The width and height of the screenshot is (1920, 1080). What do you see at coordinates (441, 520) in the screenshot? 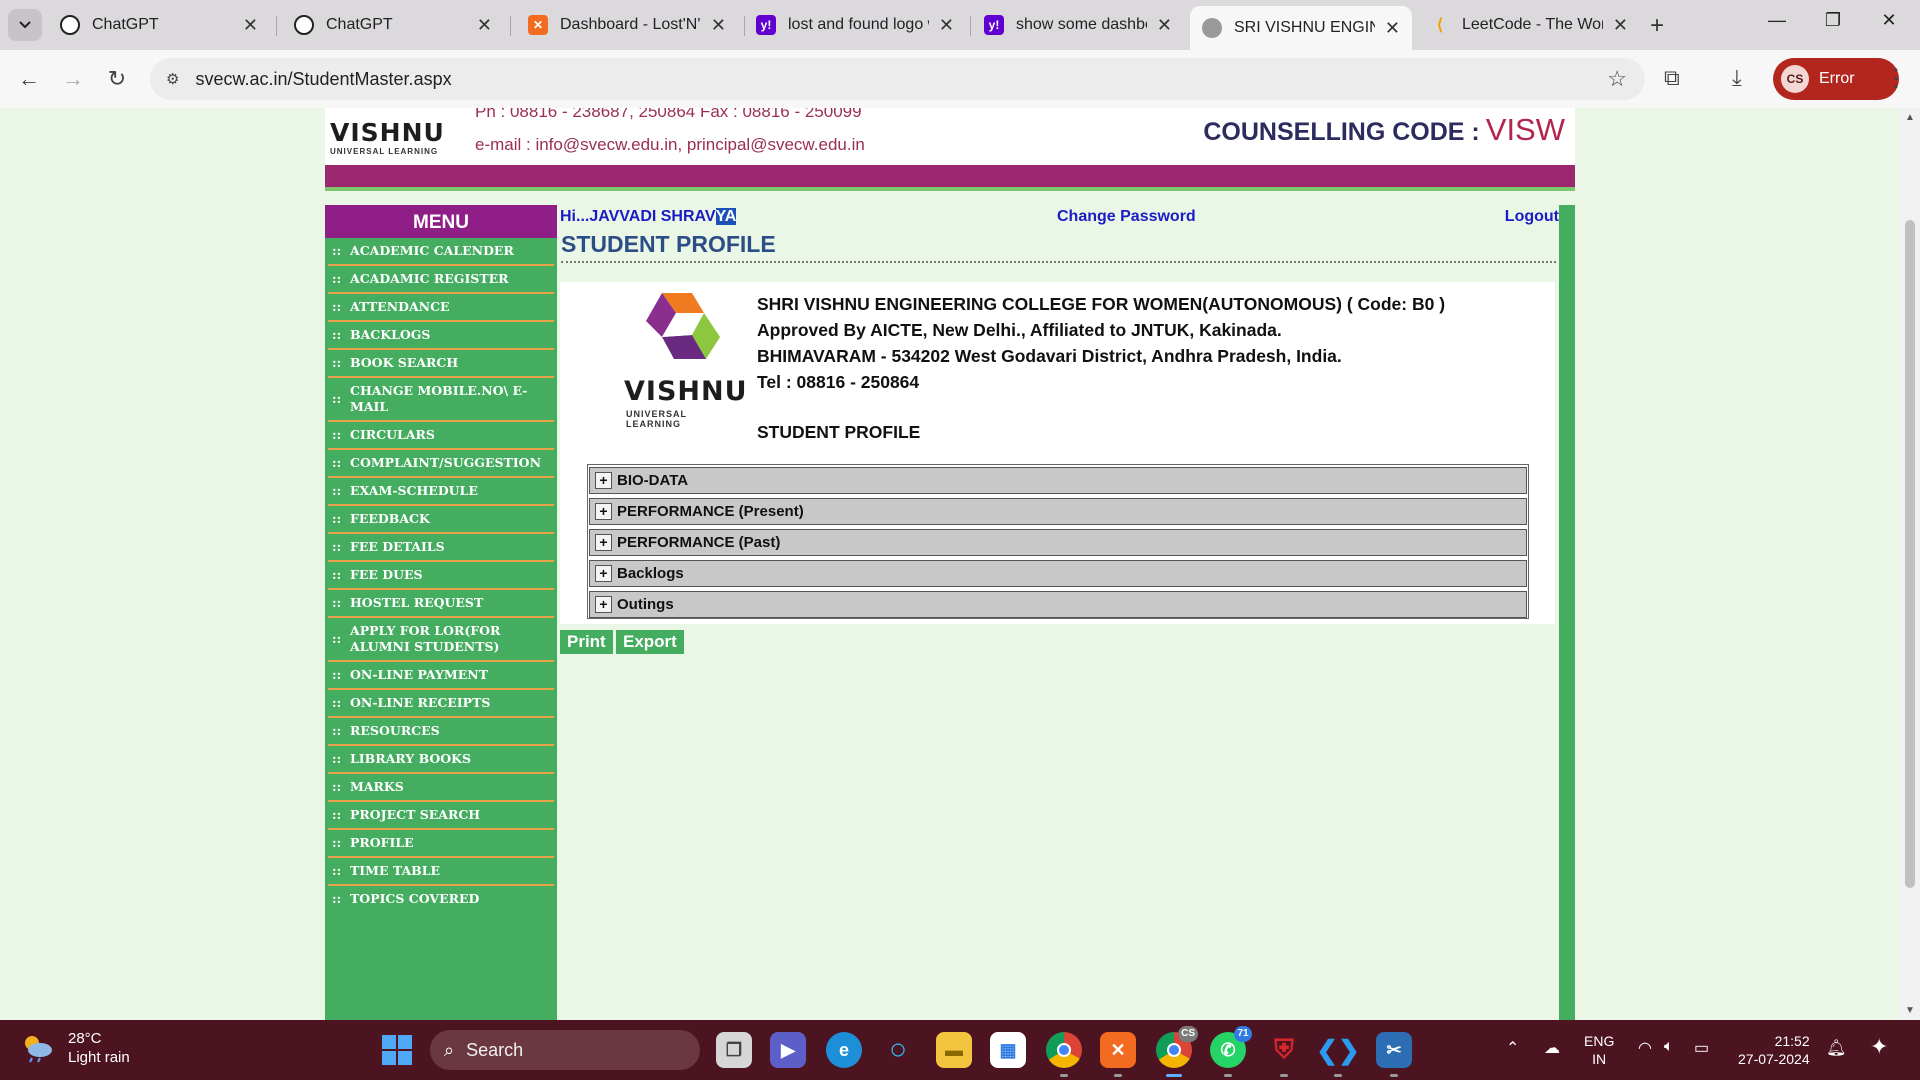
I see `sidebar-item: :: FEEDBACK` at bounding box center [441, 520].